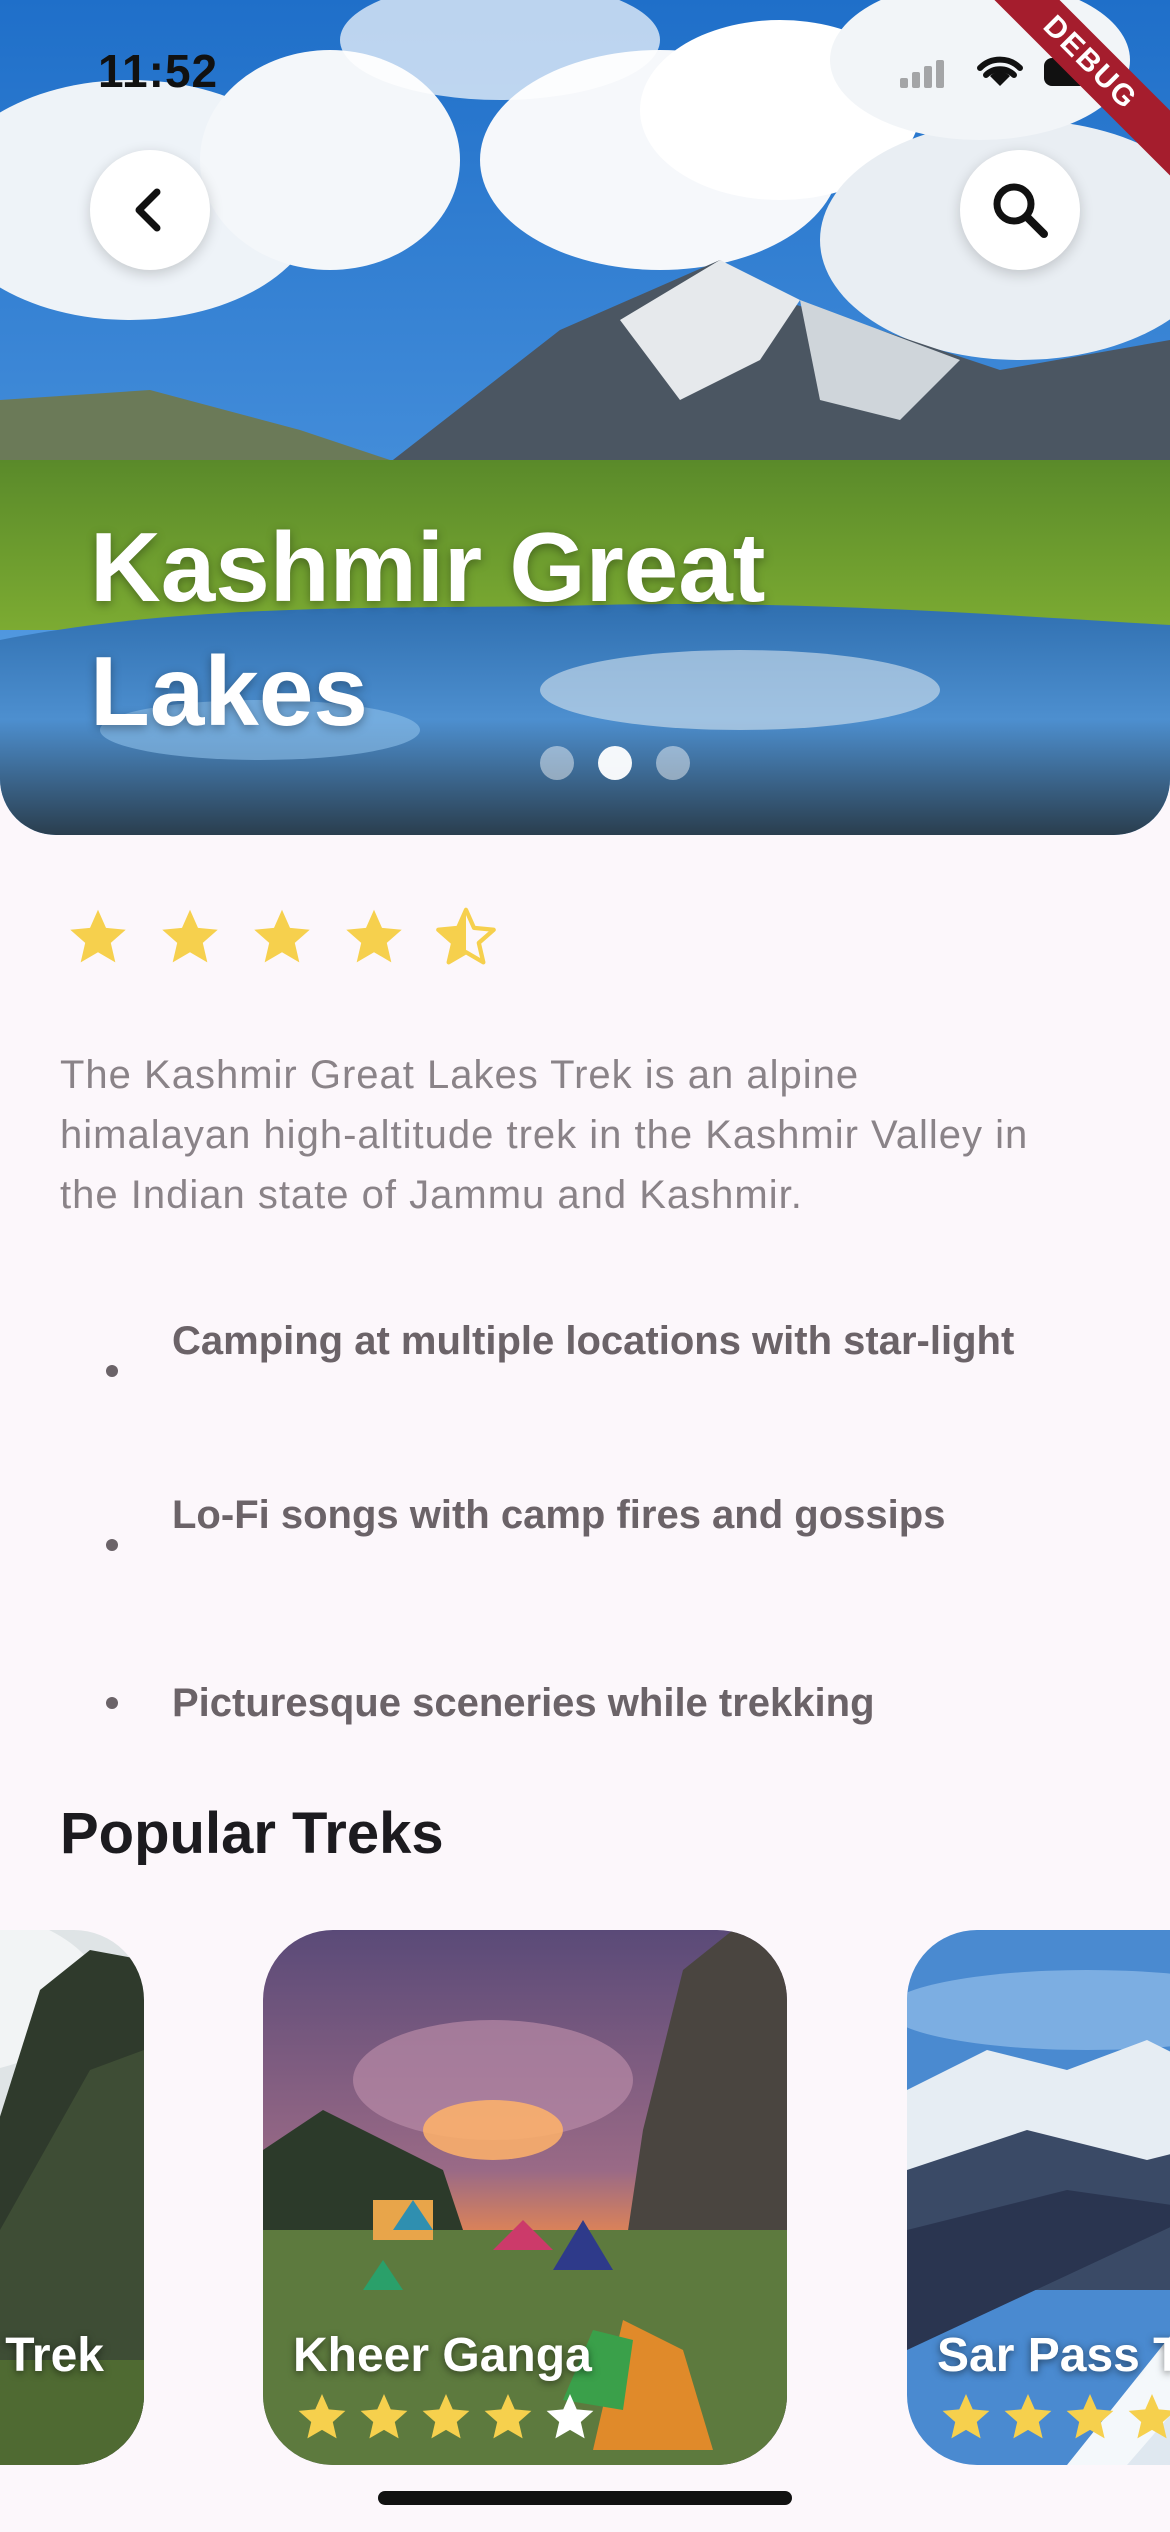 This screenshot has height=2532, width=1170. What do you see at coordinates (252, 1833) in the screenshot?
I see `popular-treks-heading: Popular Treks` at bounding box center [252, 1833].